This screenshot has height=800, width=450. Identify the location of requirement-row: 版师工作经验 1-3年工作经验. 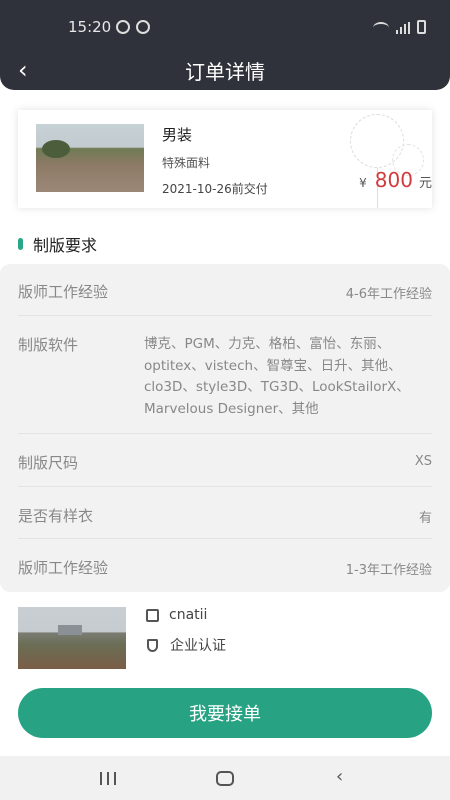
(225, 565).